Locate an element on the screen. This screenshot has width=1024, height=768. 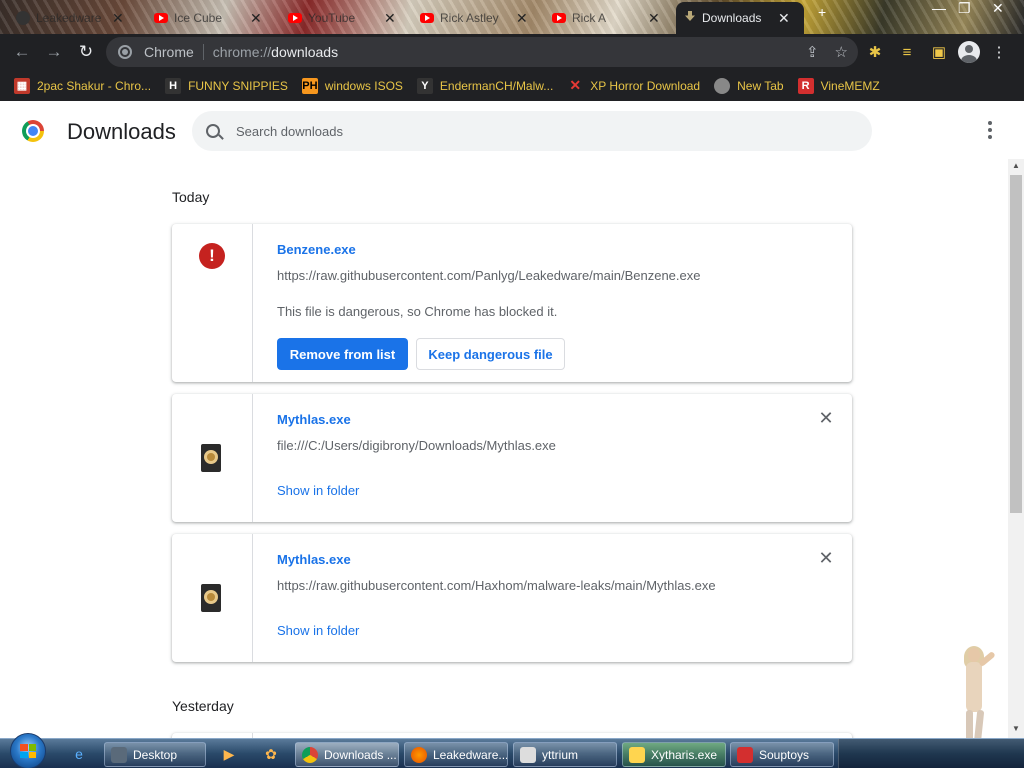
extensions-icon: ✱ is located at coordinates (875, 52).